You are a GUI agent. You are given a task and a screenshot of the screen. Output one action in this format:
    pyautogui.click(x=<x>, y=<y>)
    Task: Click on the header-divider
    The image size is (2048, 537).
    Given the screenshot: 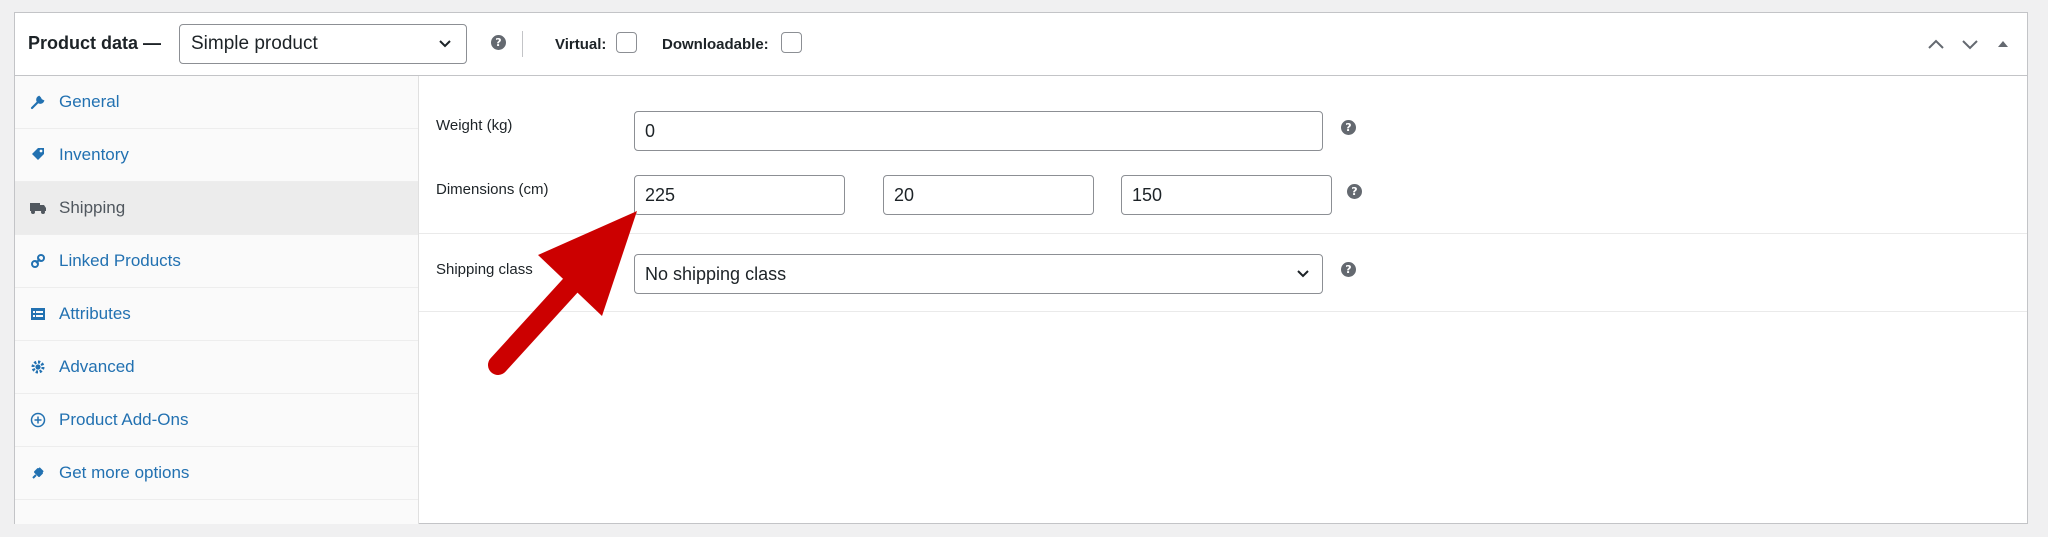 What is the action you would take?
    pyautogui.click(x=522, y=44)
    